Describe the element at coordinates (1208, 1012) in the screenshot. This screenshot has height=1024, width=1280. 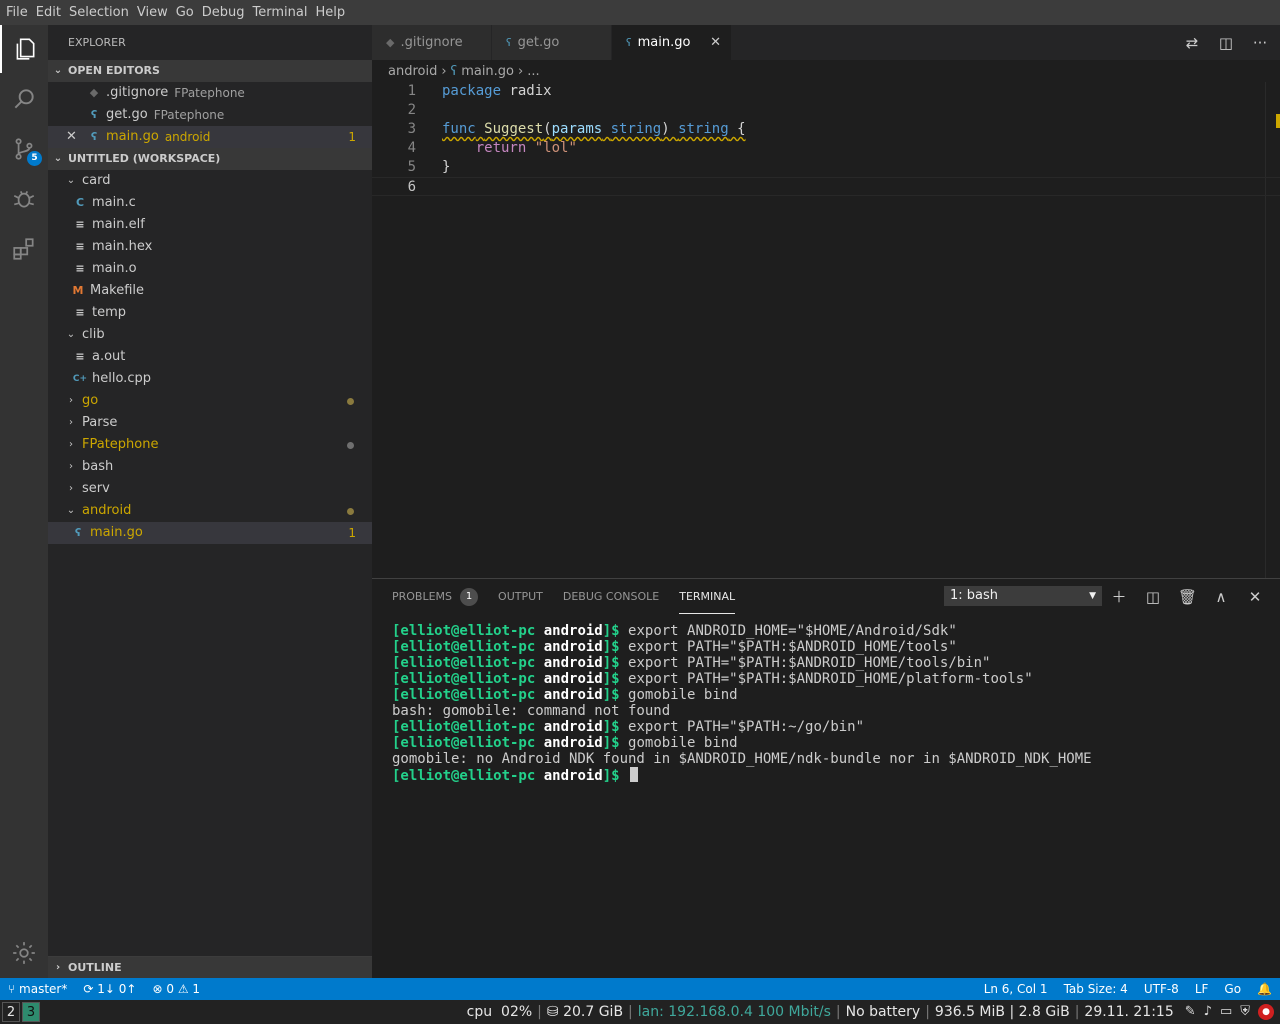
I see `volume-icon: ♪` at that location.